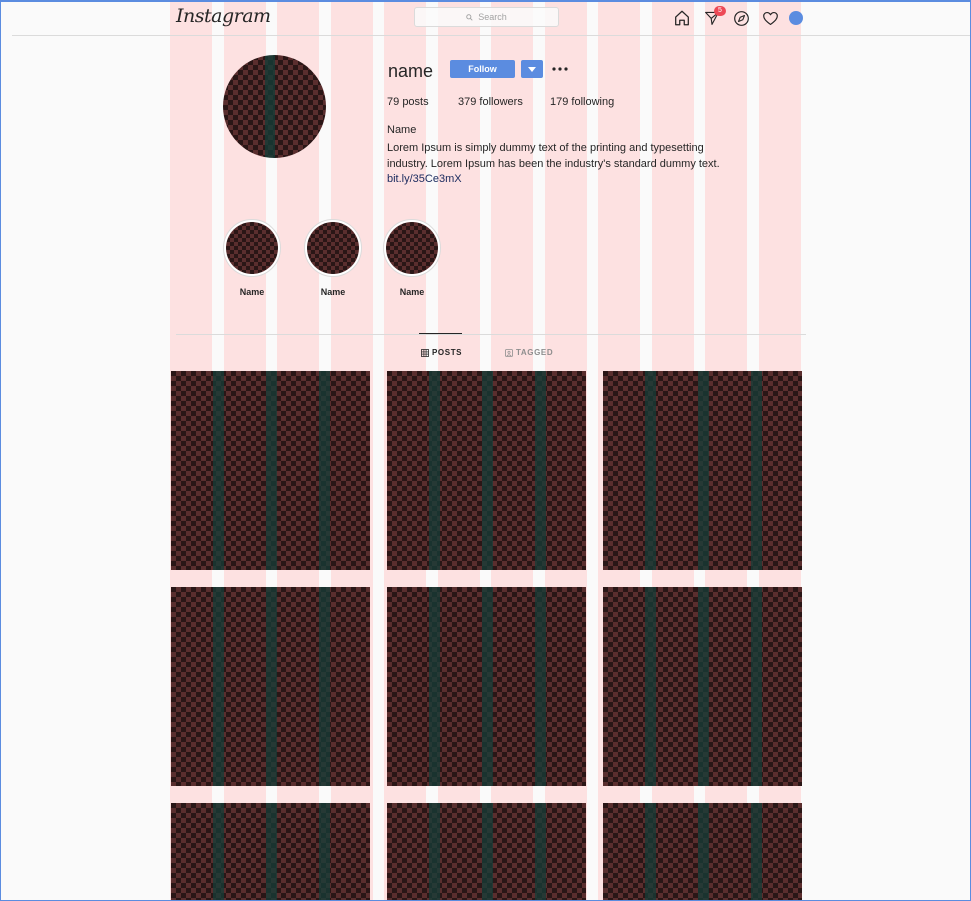  I want to click on following-count-stat: 179 following, so click(582, 102).